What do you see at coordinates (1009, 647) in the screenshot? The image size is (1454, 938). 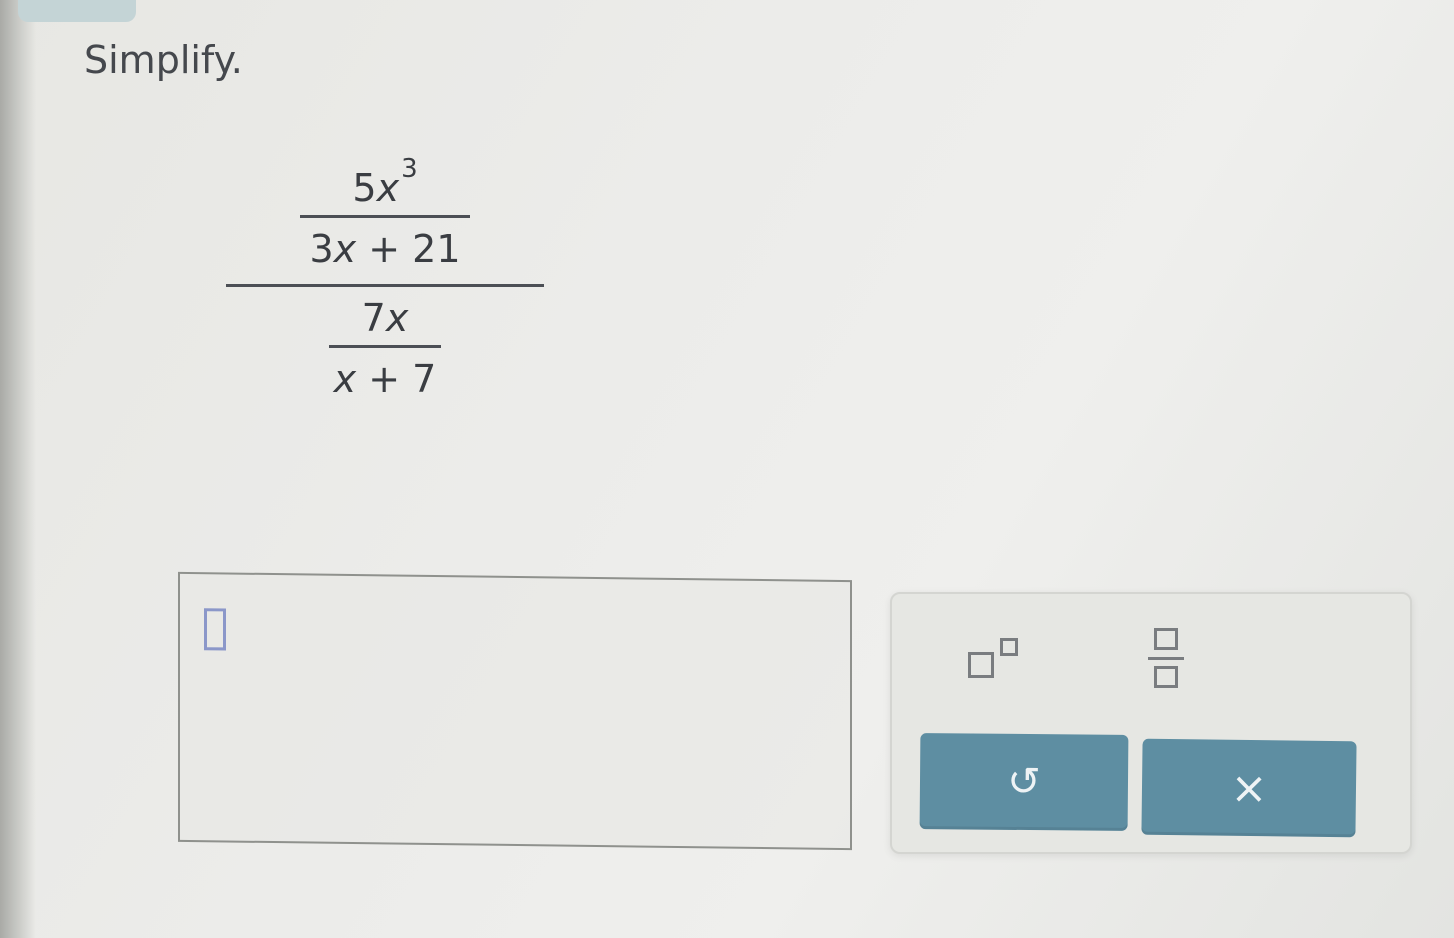 I see `exponent-power-box-icon` at bounding box center [1009, 647].